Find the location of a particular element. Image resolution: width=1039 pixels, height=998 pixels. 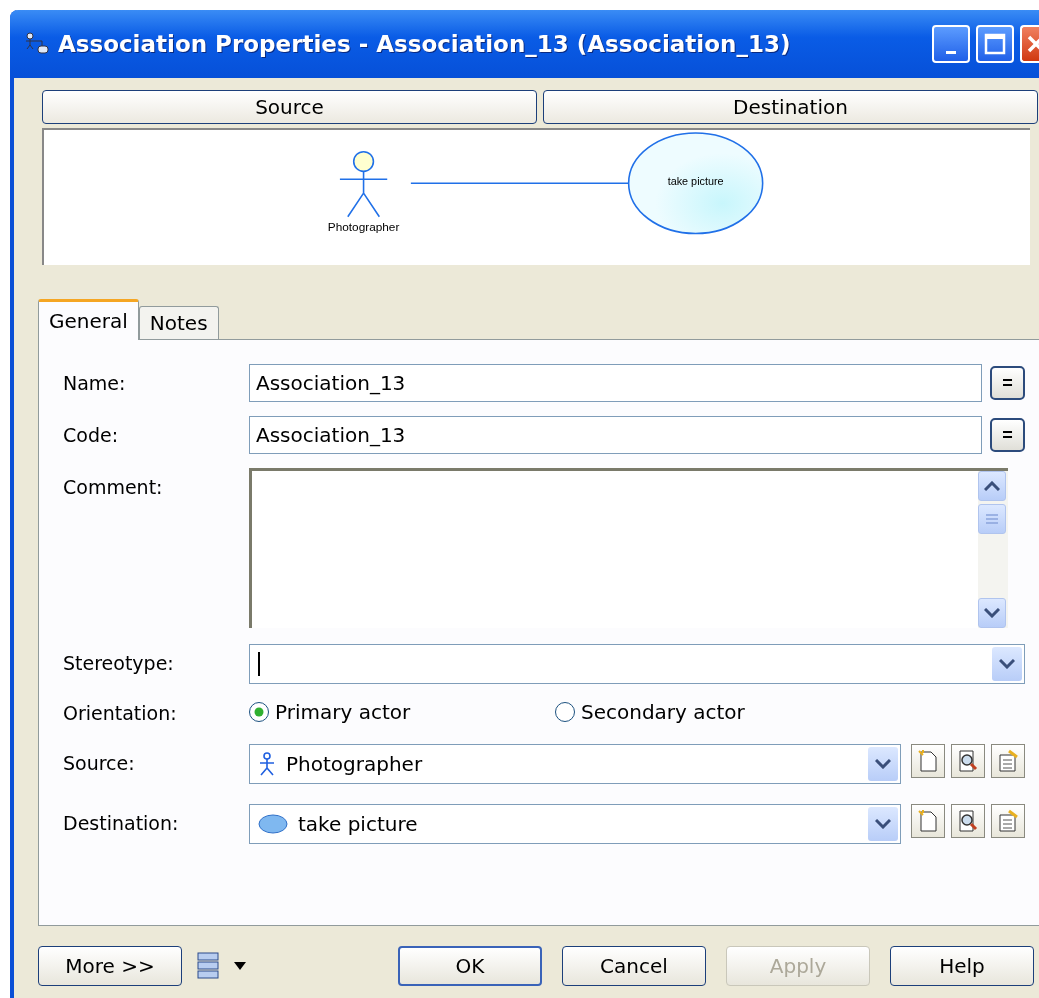

dialog-button: OK is located at coordinates (470, 966).